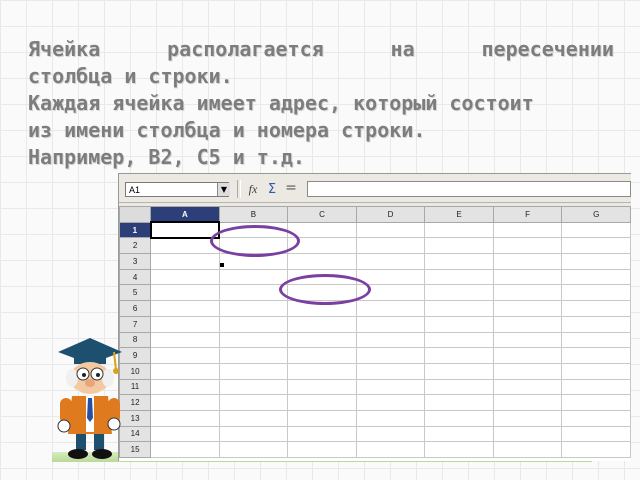  What do you see at coordinates (459, 402) in the screenshot?
I see `cell-e12` at bounding box center [459, 402].